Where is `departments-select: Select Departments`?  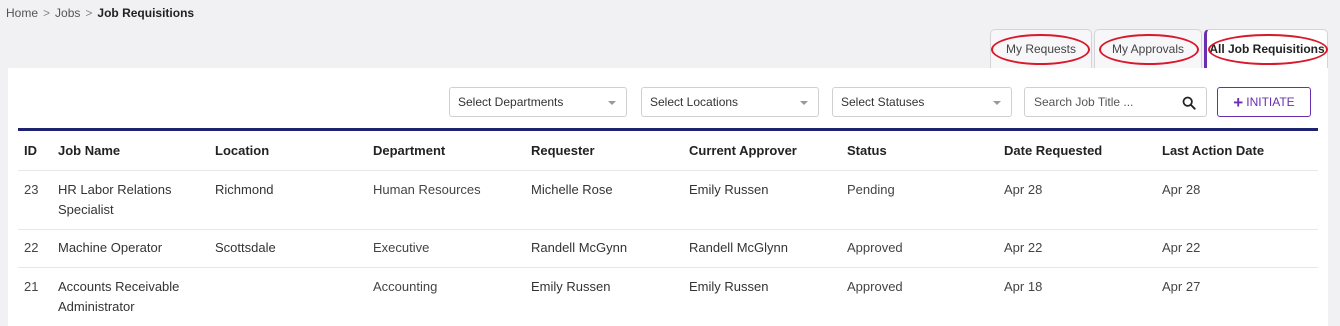 departments-select: Select Departments is located at coordinates (538, 102).